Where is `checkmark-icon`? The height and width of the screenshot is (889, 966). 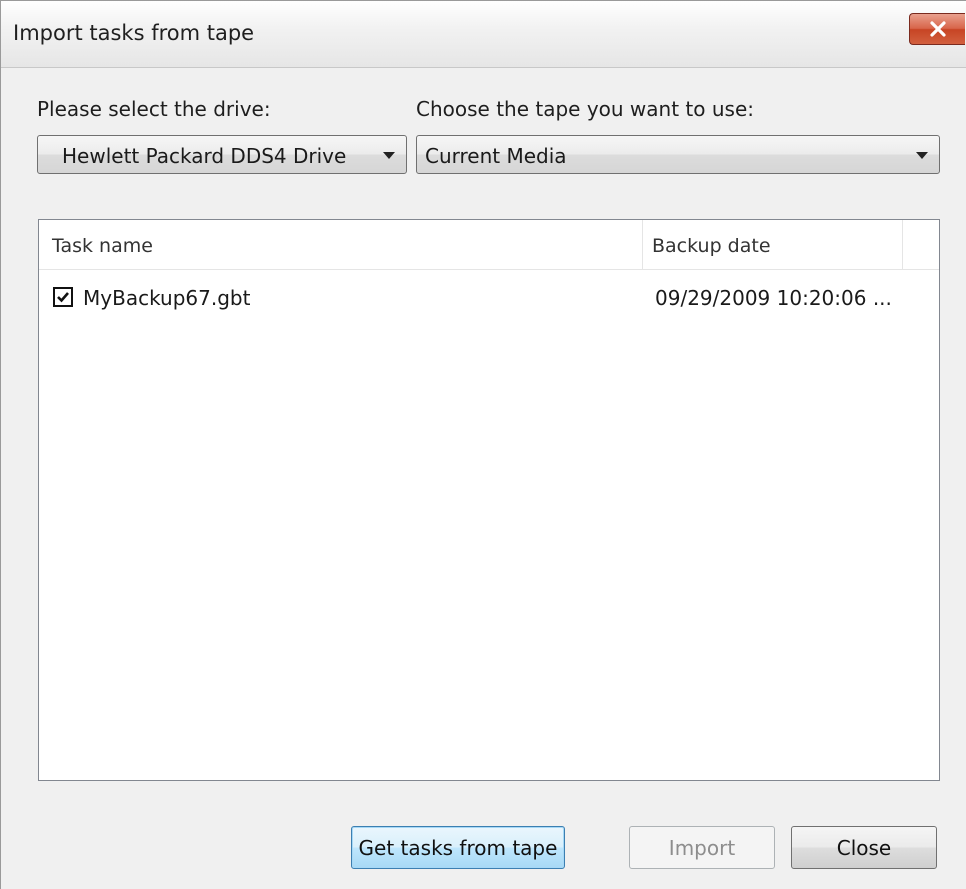
checkmark-icon is located at coordinates (63, 297).